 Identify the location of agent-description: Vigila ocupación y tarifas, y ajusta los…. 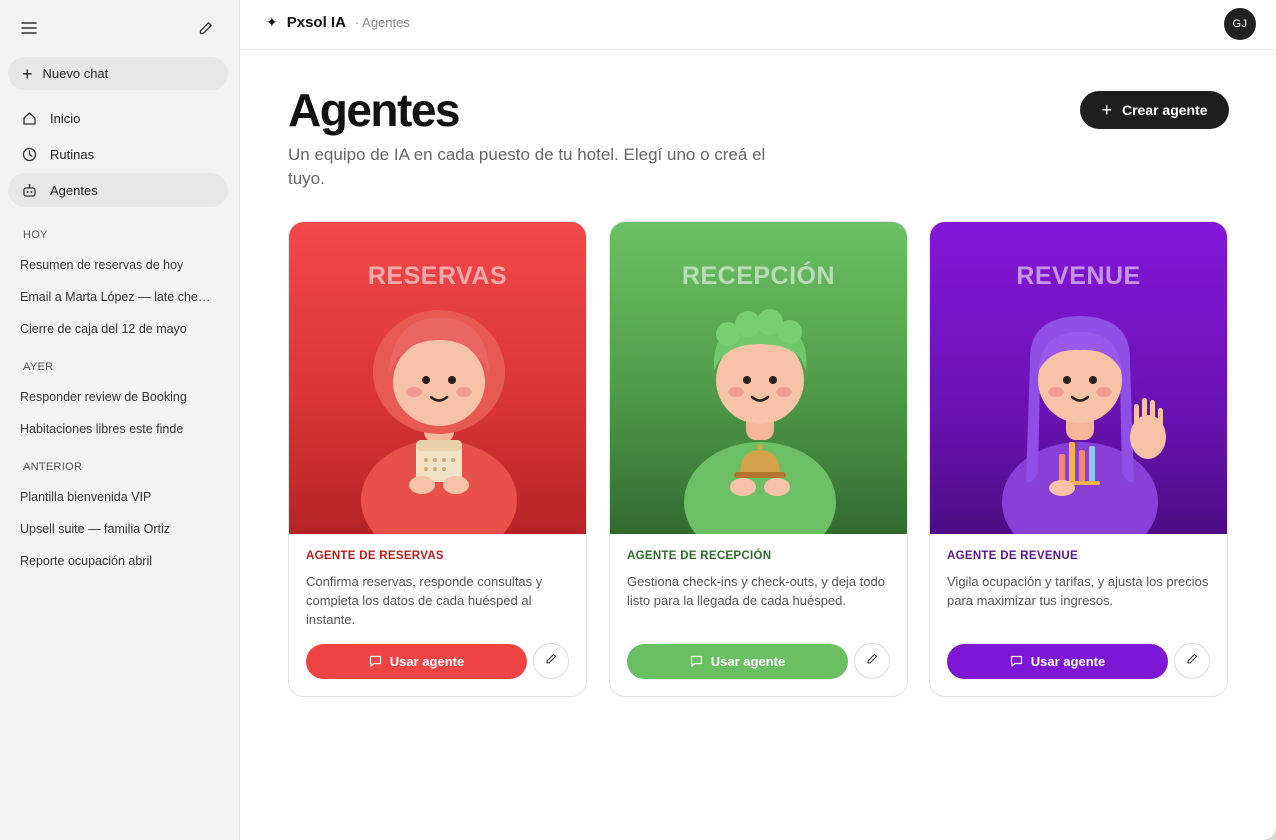
(1078, 591).